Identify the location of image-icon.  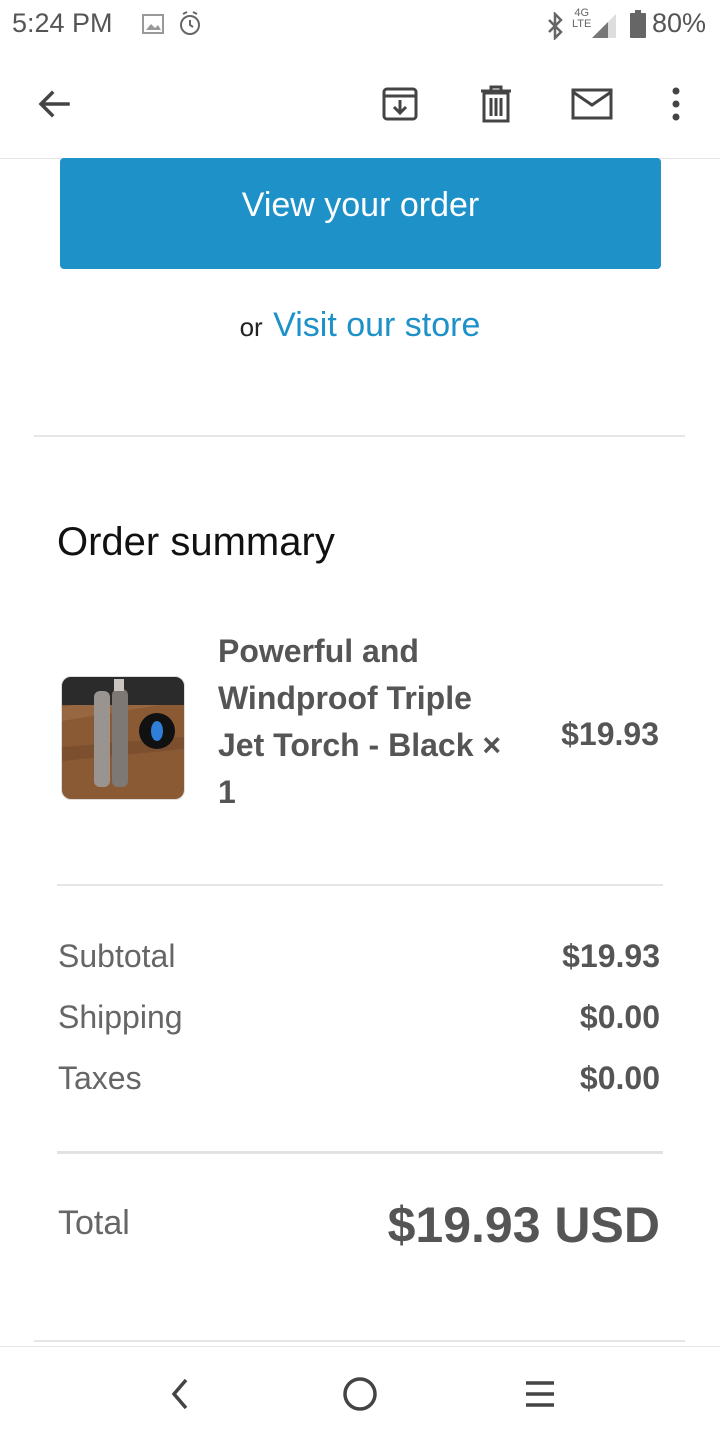
(153, 26).